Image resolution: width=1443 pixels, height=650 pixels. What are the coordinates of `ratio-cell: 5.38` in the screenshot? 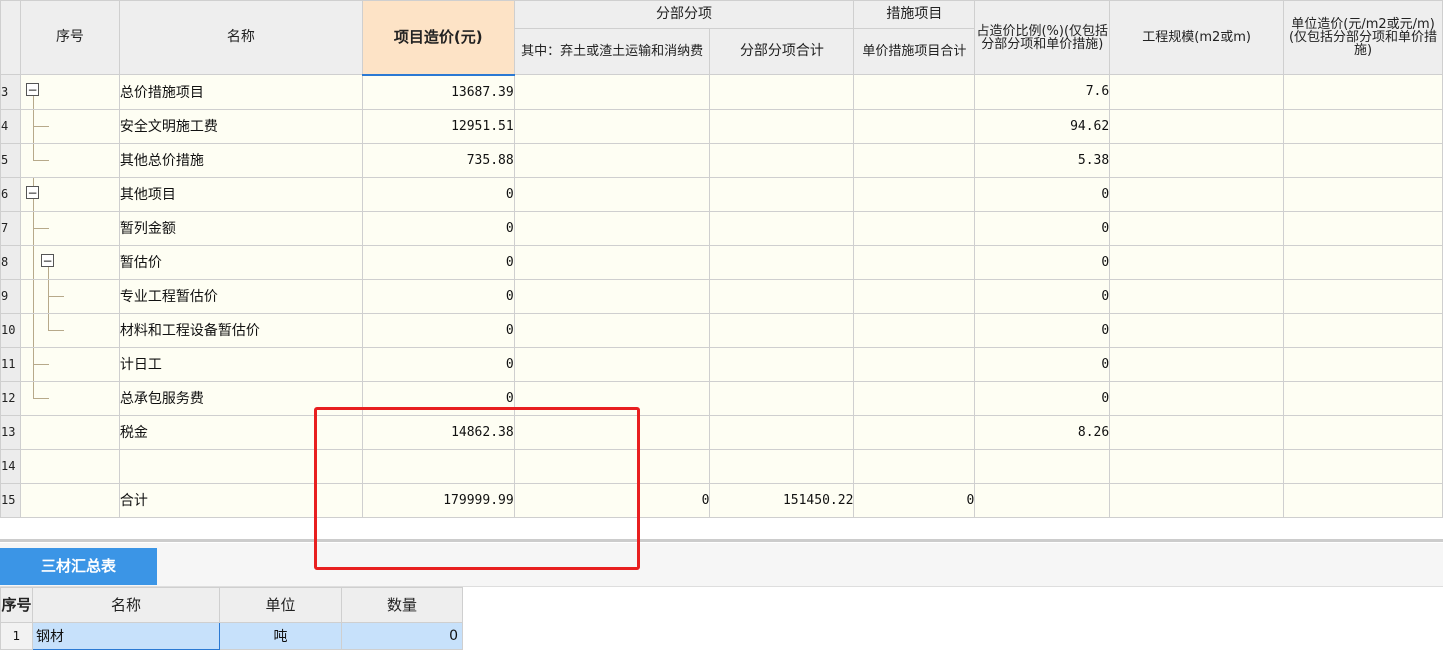 It's located at (1042, 160).